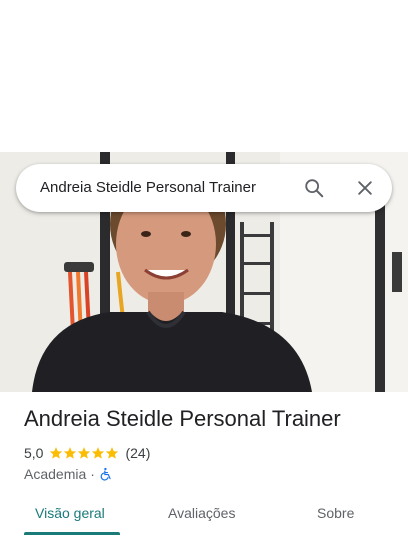 This screenshot has height=544, width=408. What do you see at coordinates (314, 188) in the screenshot?
I see `search-icon` at bounding box center [314, 188].